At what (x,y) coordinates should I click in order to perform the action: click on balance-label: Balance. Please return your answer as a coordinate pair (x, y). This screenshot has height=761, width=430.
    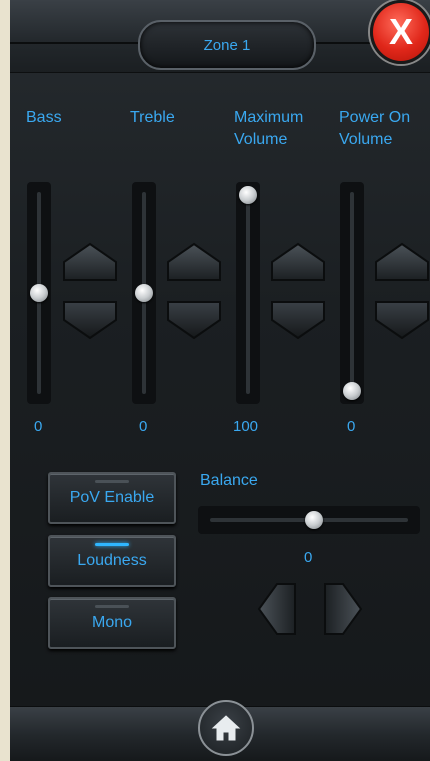
    Looking at the image, I should click on (229, 480).